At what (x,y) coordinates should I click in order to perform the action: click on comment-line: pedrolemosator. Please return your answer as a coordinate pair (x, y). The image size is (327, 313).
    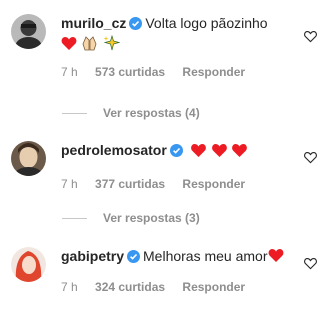
    Looking at the image, I should click on (176, 151).